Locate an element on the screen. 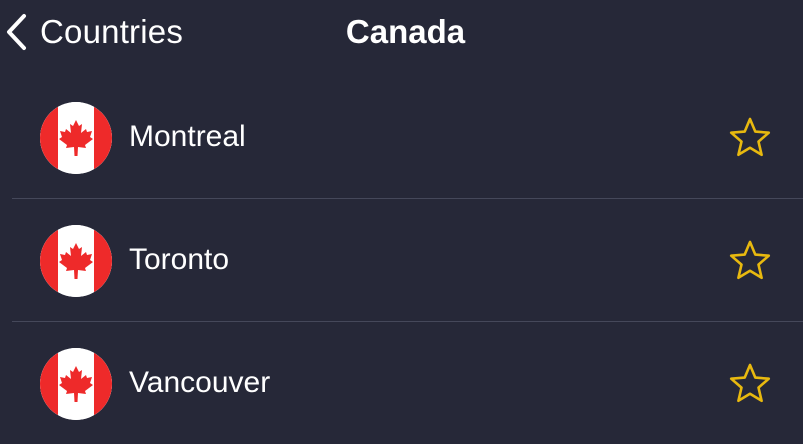 The height and width of the screenshot is (444, 803). city-name: Vancouver is located at coordinates (200, 382).